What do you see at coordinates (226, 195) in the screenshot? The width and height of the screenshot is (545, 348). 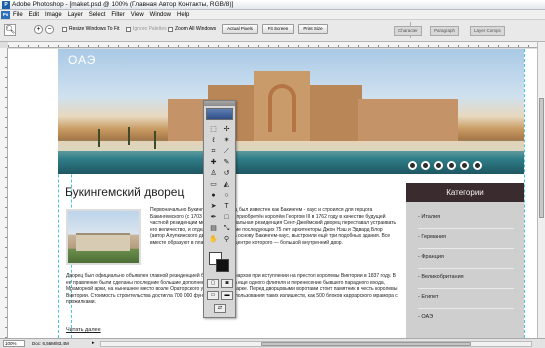 I see `dodge-tool-icon: ○` at bounding box center [226, 195].